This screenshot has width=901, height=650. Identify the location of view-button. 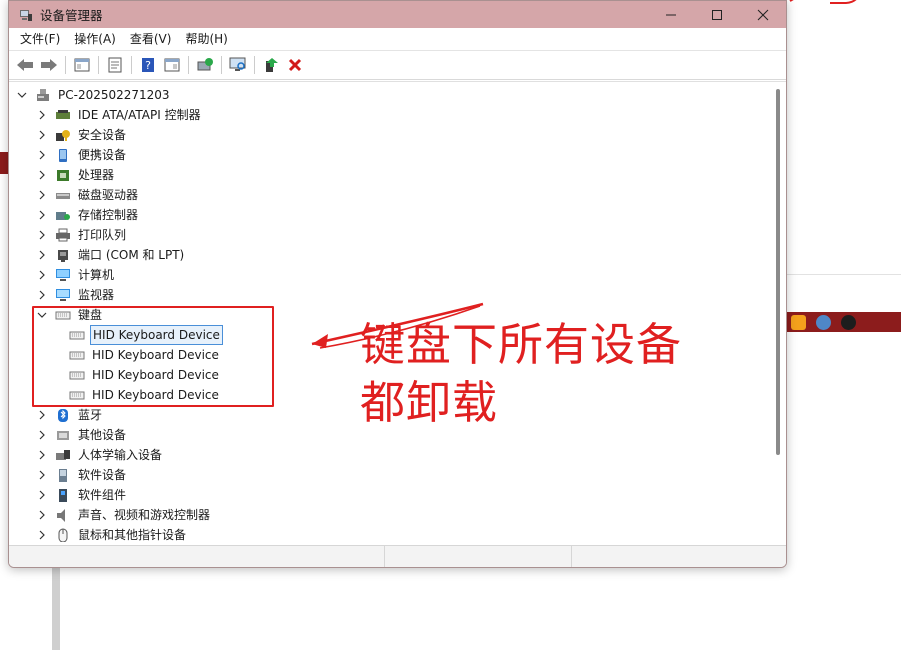
(172, 65).